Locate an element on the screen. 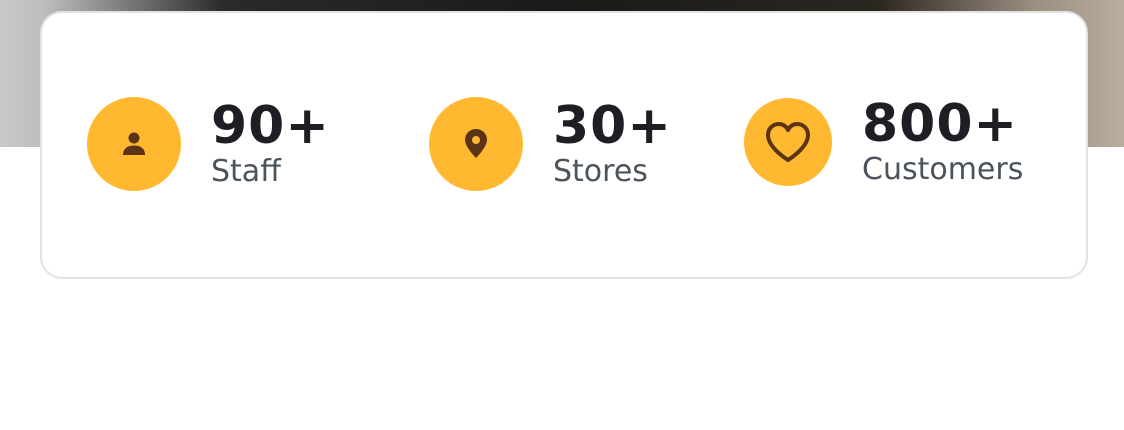 The image size is (1124, 430). stat-stores: 30+ Stores is located at coordinates (550, 144).